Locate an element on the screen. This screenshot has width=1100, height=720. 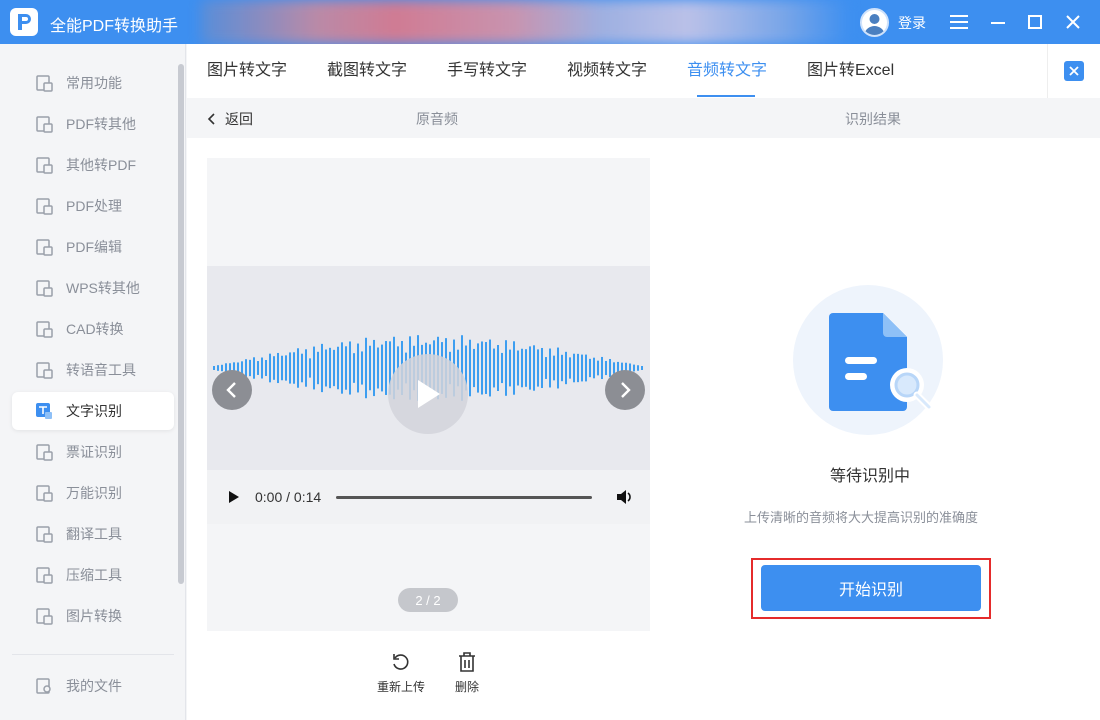
sidebar-item-label: PDF编辑 is located at coordinates (94, 247).